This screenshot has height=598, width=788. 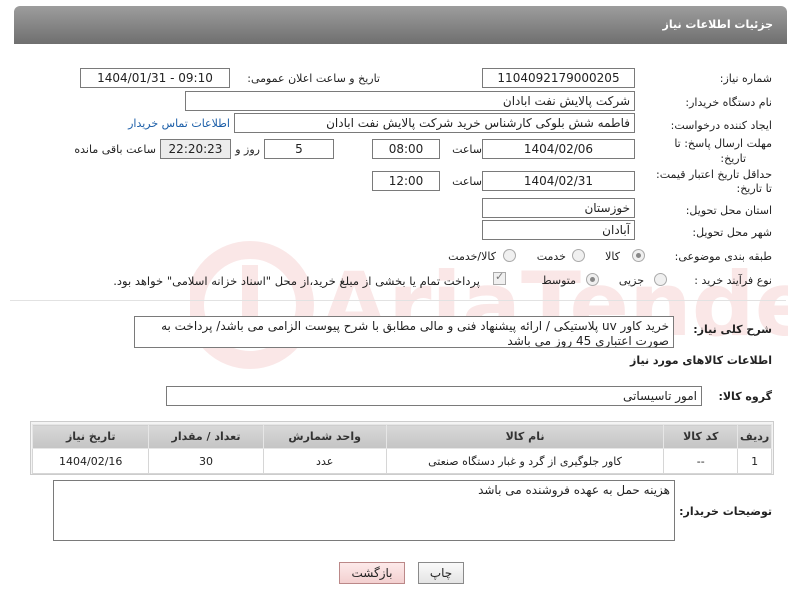 What do you see at coordinates (179, 123) in the screenshot?
I see `contact-info-link: اطلاعات تماس خریدار` at bounding box center [179, 123].